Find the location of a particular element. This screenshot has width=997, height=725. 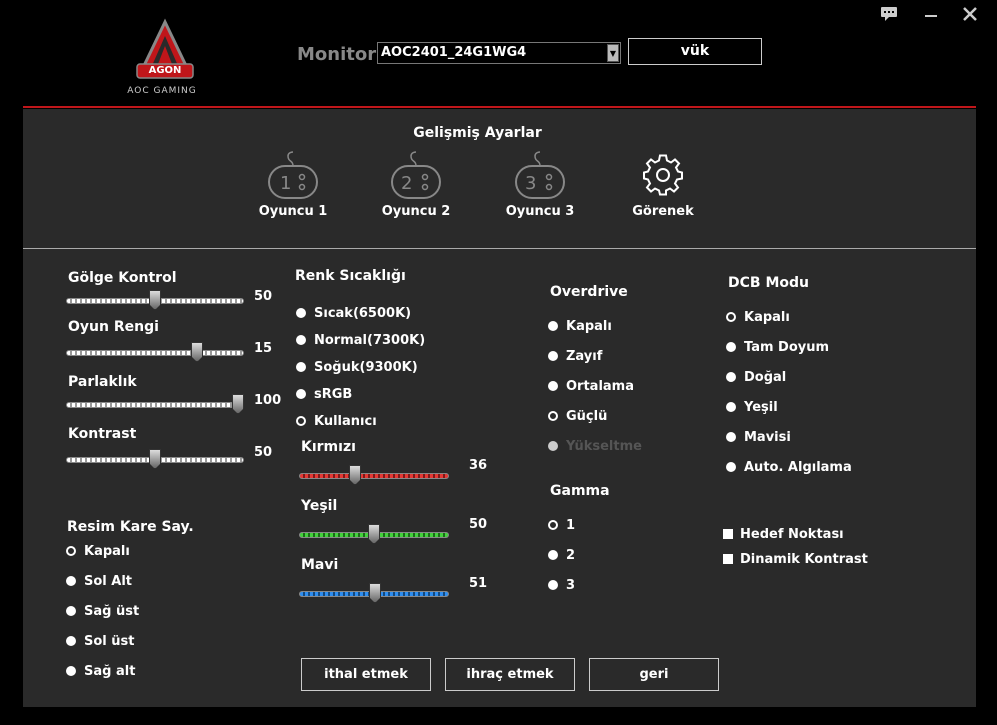

color-temp-option: Soğuk(9300K) is located at coordinates (357, 367).